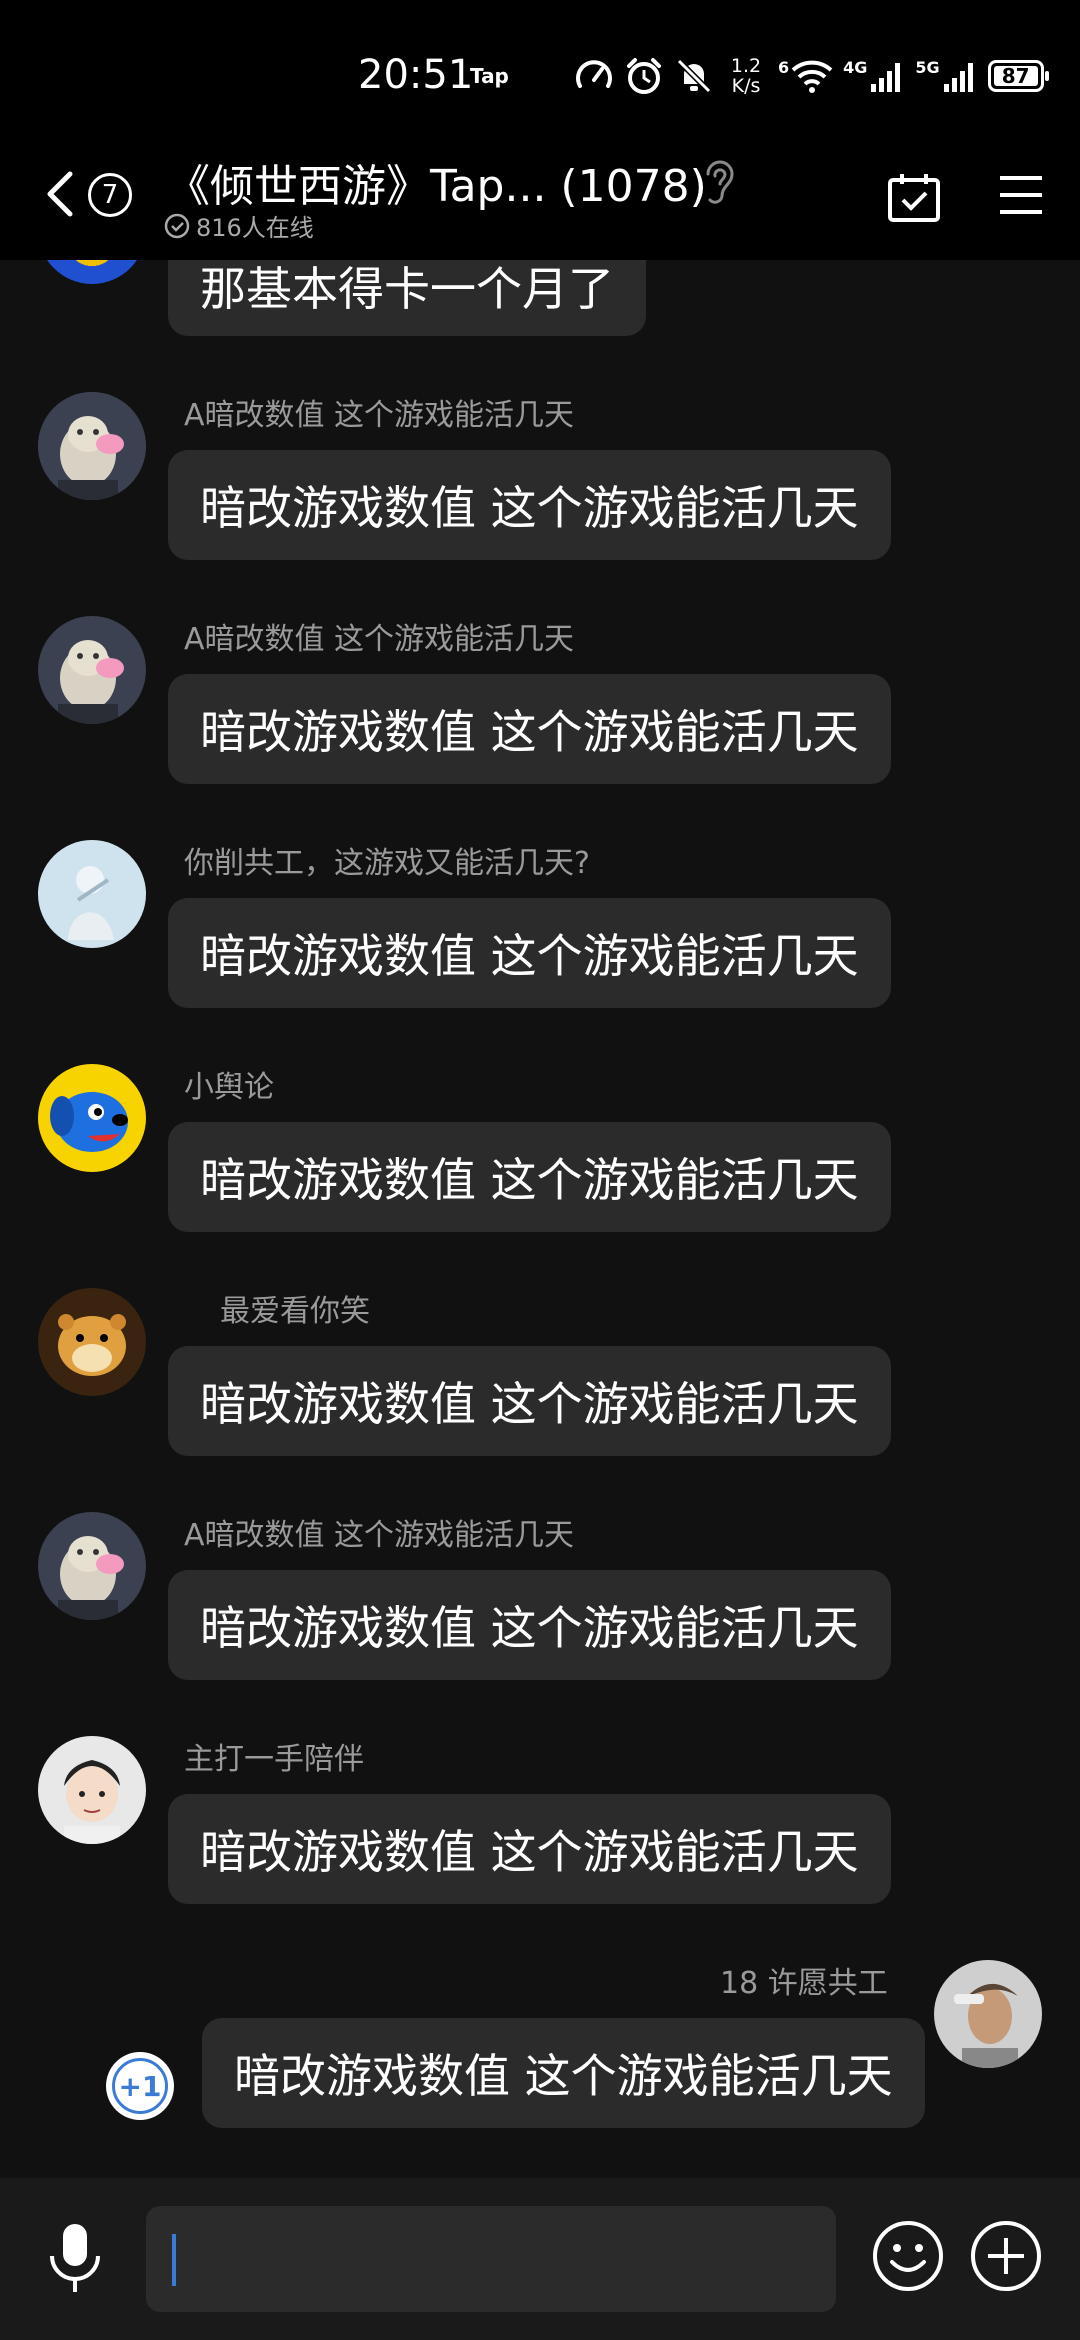  What do you see at coordinates (804, 1983) in the screenshot?
I see `sender-name: 18 许愿共工` at bounding box center [804, 1983].